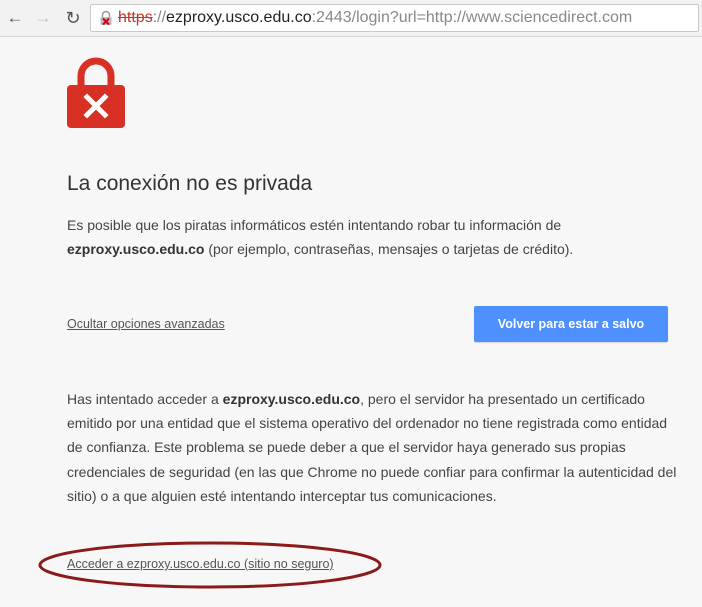 The image size is (702, 607). Describe the element at coordinates (571, 324) in the screenshot. I see `back-to-safety-button: Volver para estar a salvo` at that location.